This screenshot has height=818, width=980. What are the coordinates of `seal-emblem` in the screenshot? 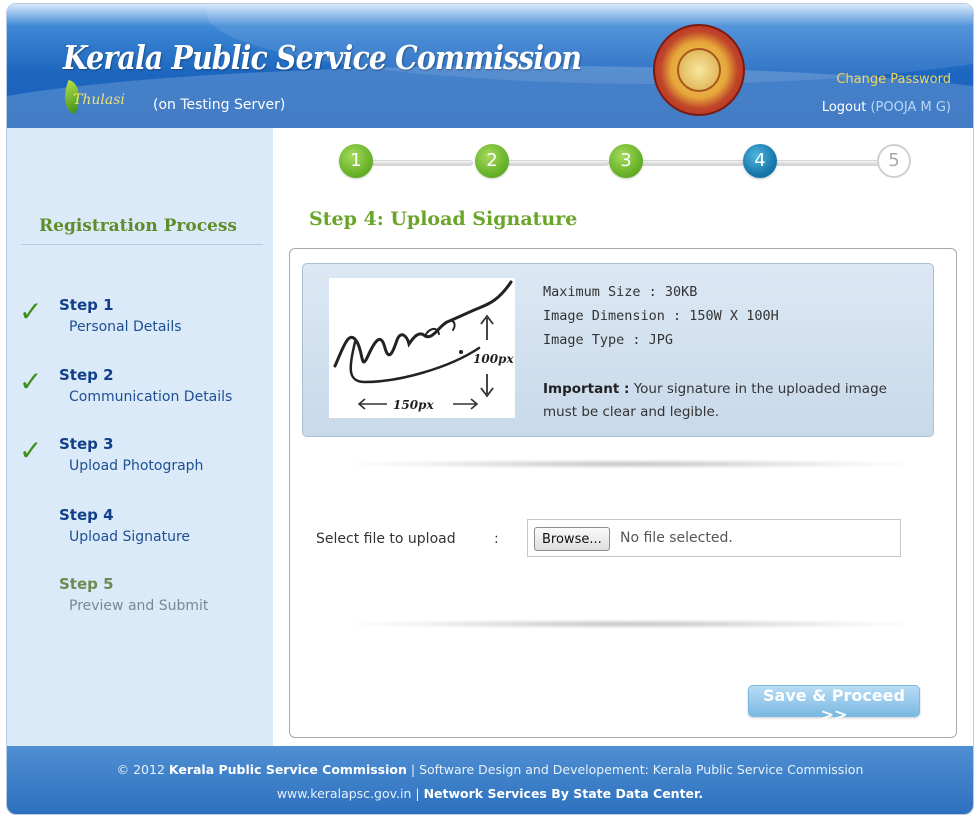 It's located at (699, 70).